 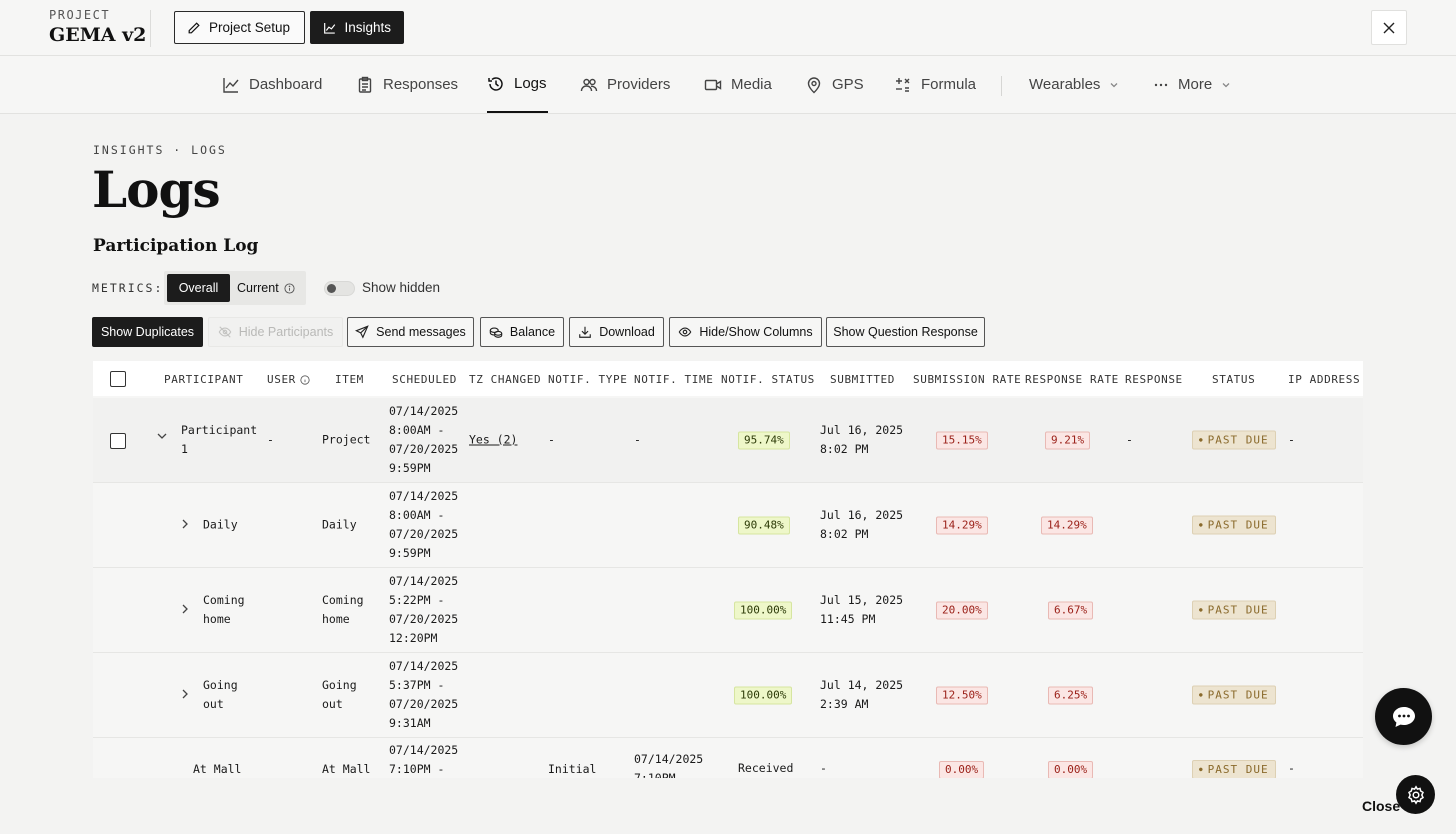 What do you see at coordinates (763, 610) in the screenshot?
I see `notif-status-pill: 100.00%` at bounding box center [763, 610].